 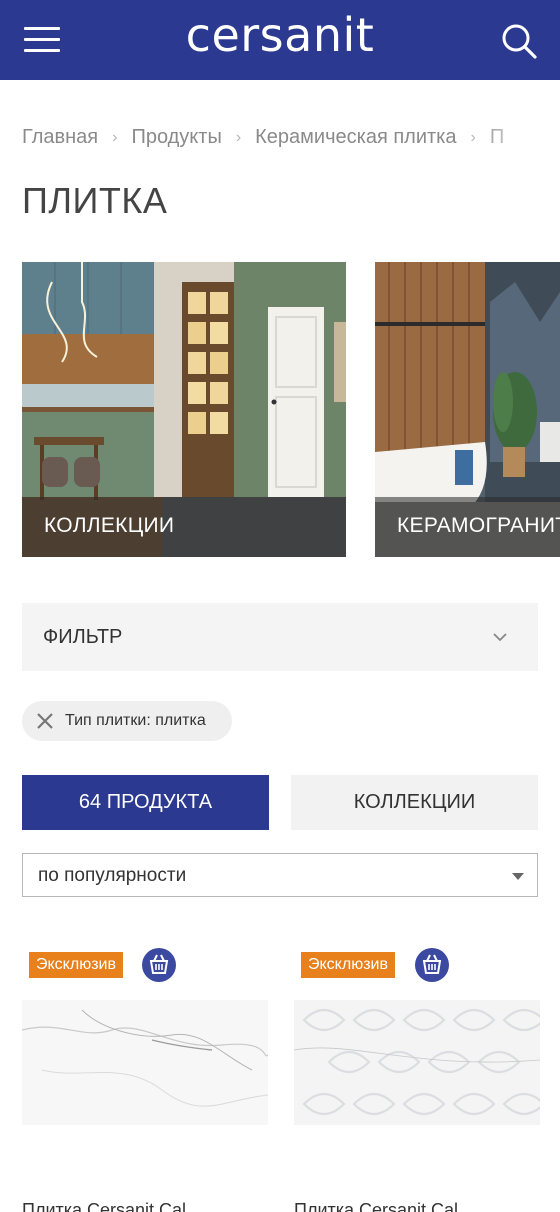 I want to click on header: cersanit, so click(x=280, y=40).